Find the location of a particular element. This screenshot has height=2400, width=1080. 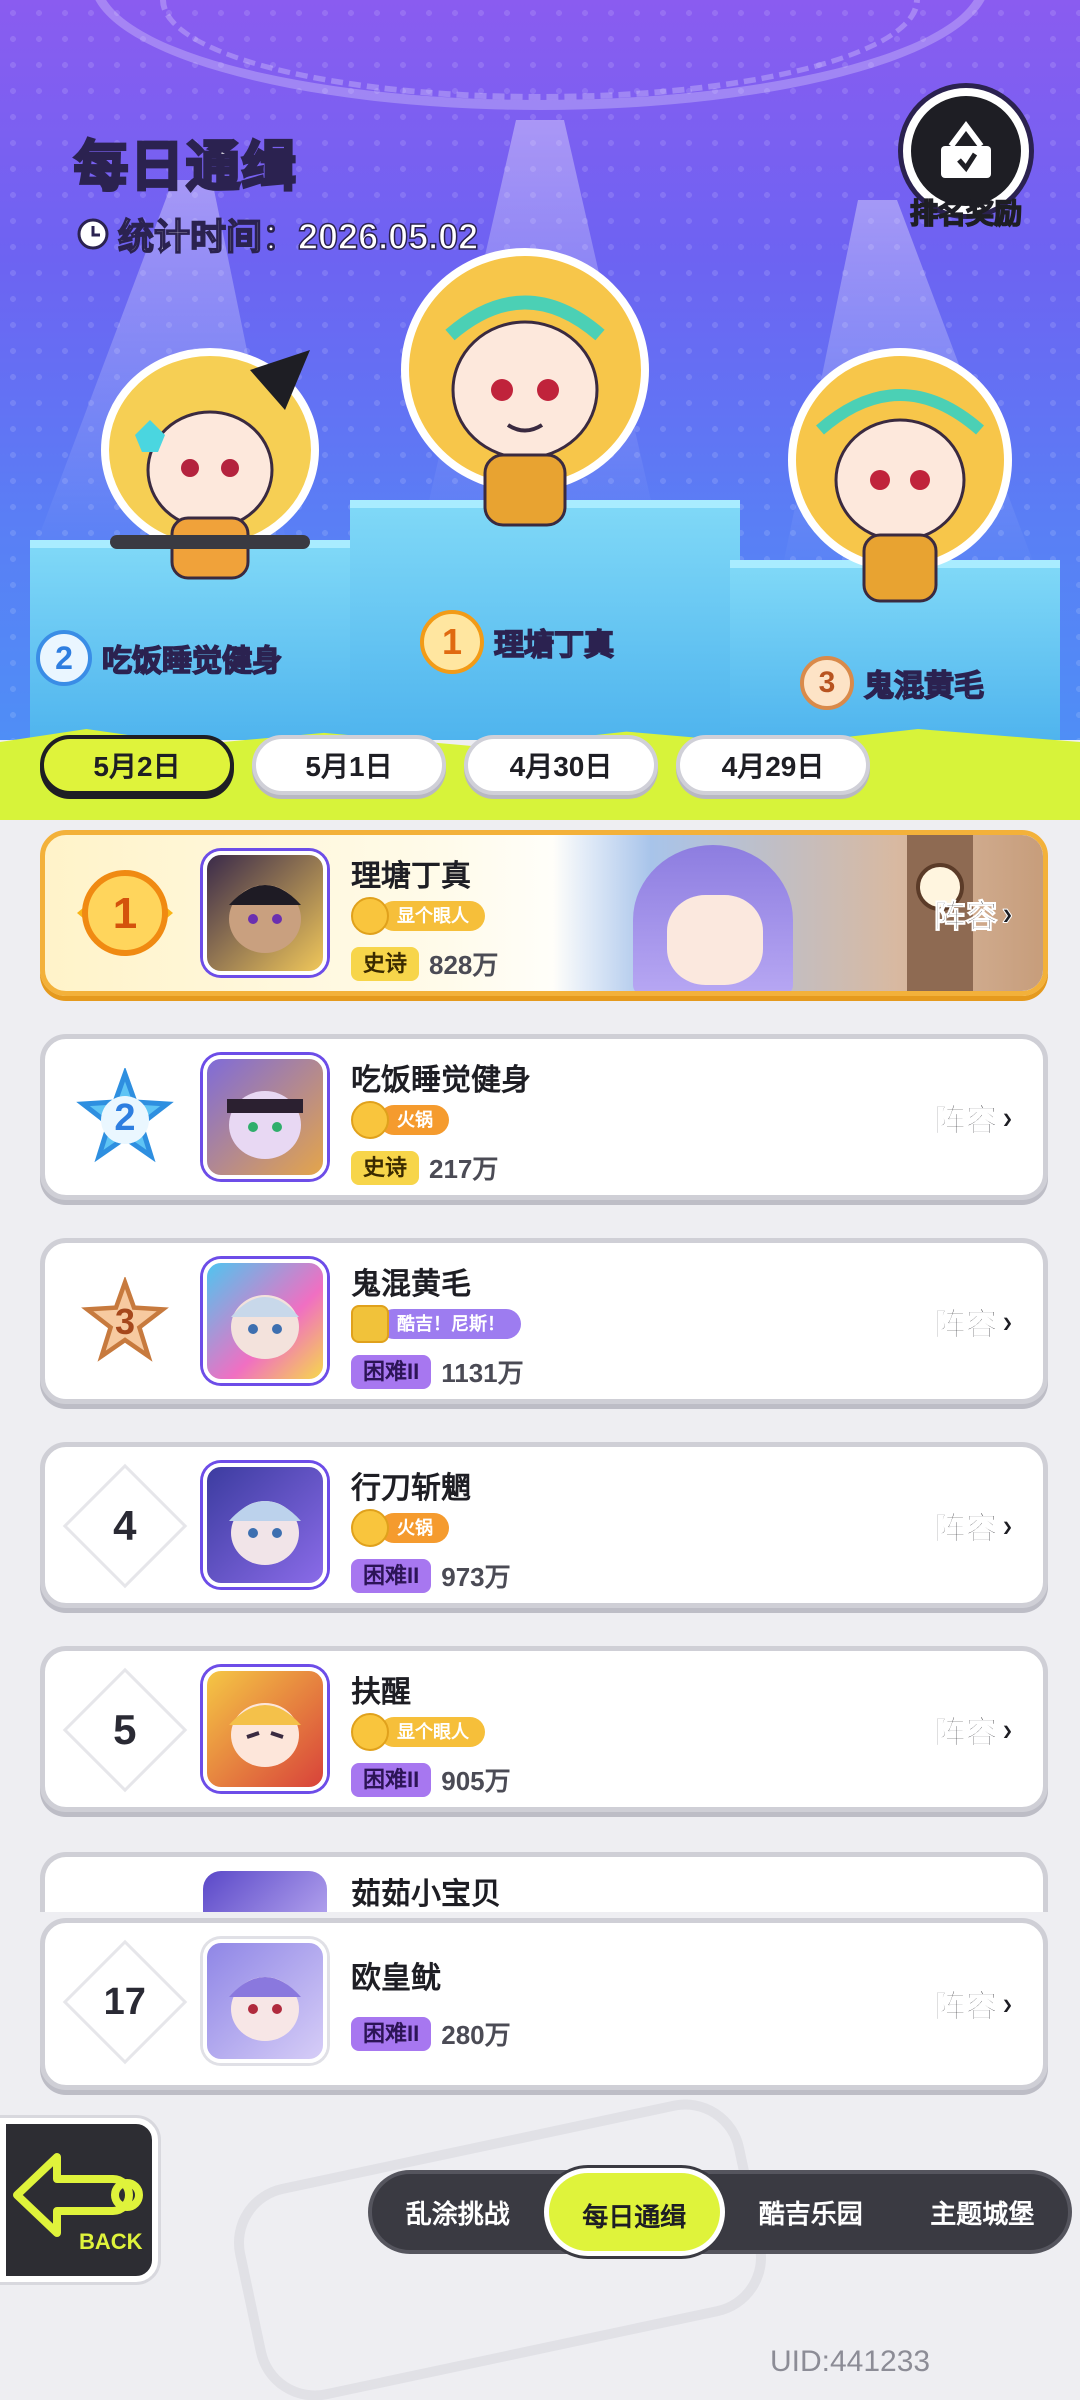

rank-number: 3 is located at coordinates (125, 1321).